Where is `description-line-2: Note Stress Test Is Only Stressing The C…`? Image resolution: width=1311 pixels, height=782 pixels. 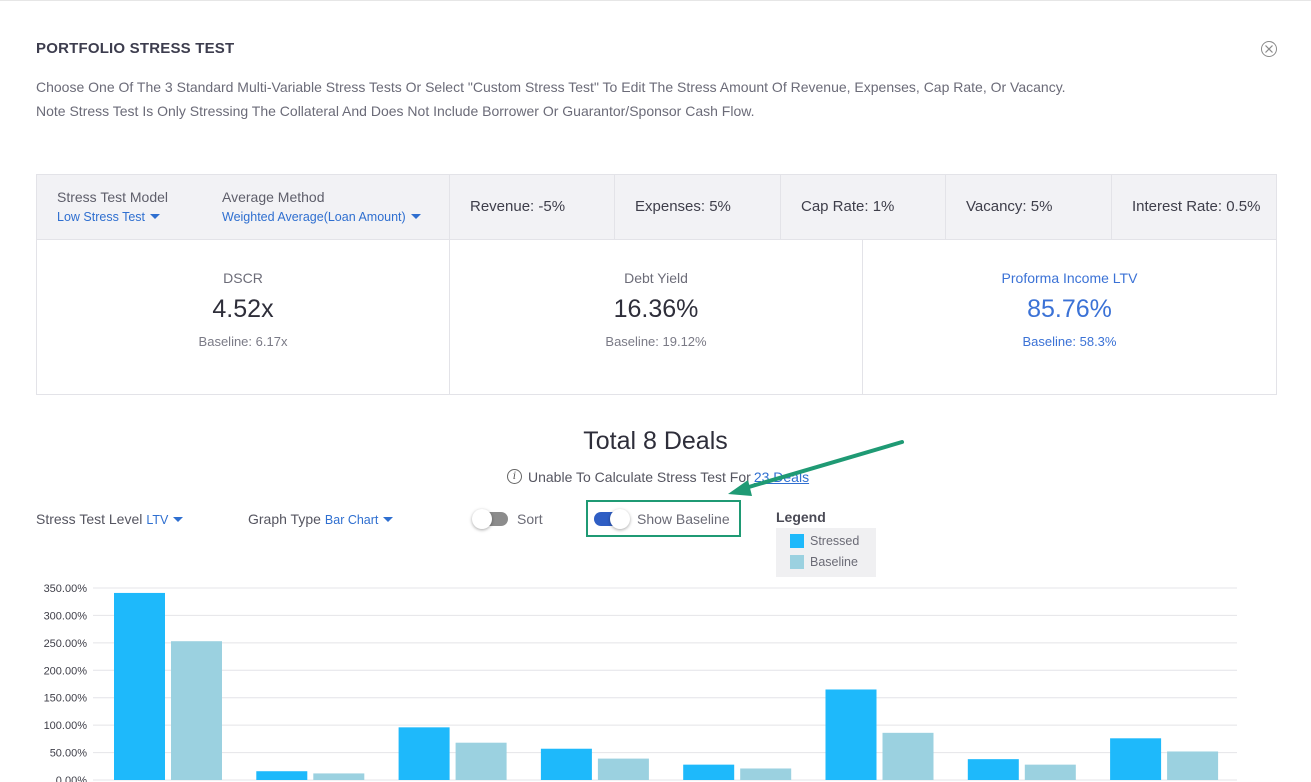 description-line-2: Note Stress Test Is Only Stressing The C… is located at coordinates (395, 111).